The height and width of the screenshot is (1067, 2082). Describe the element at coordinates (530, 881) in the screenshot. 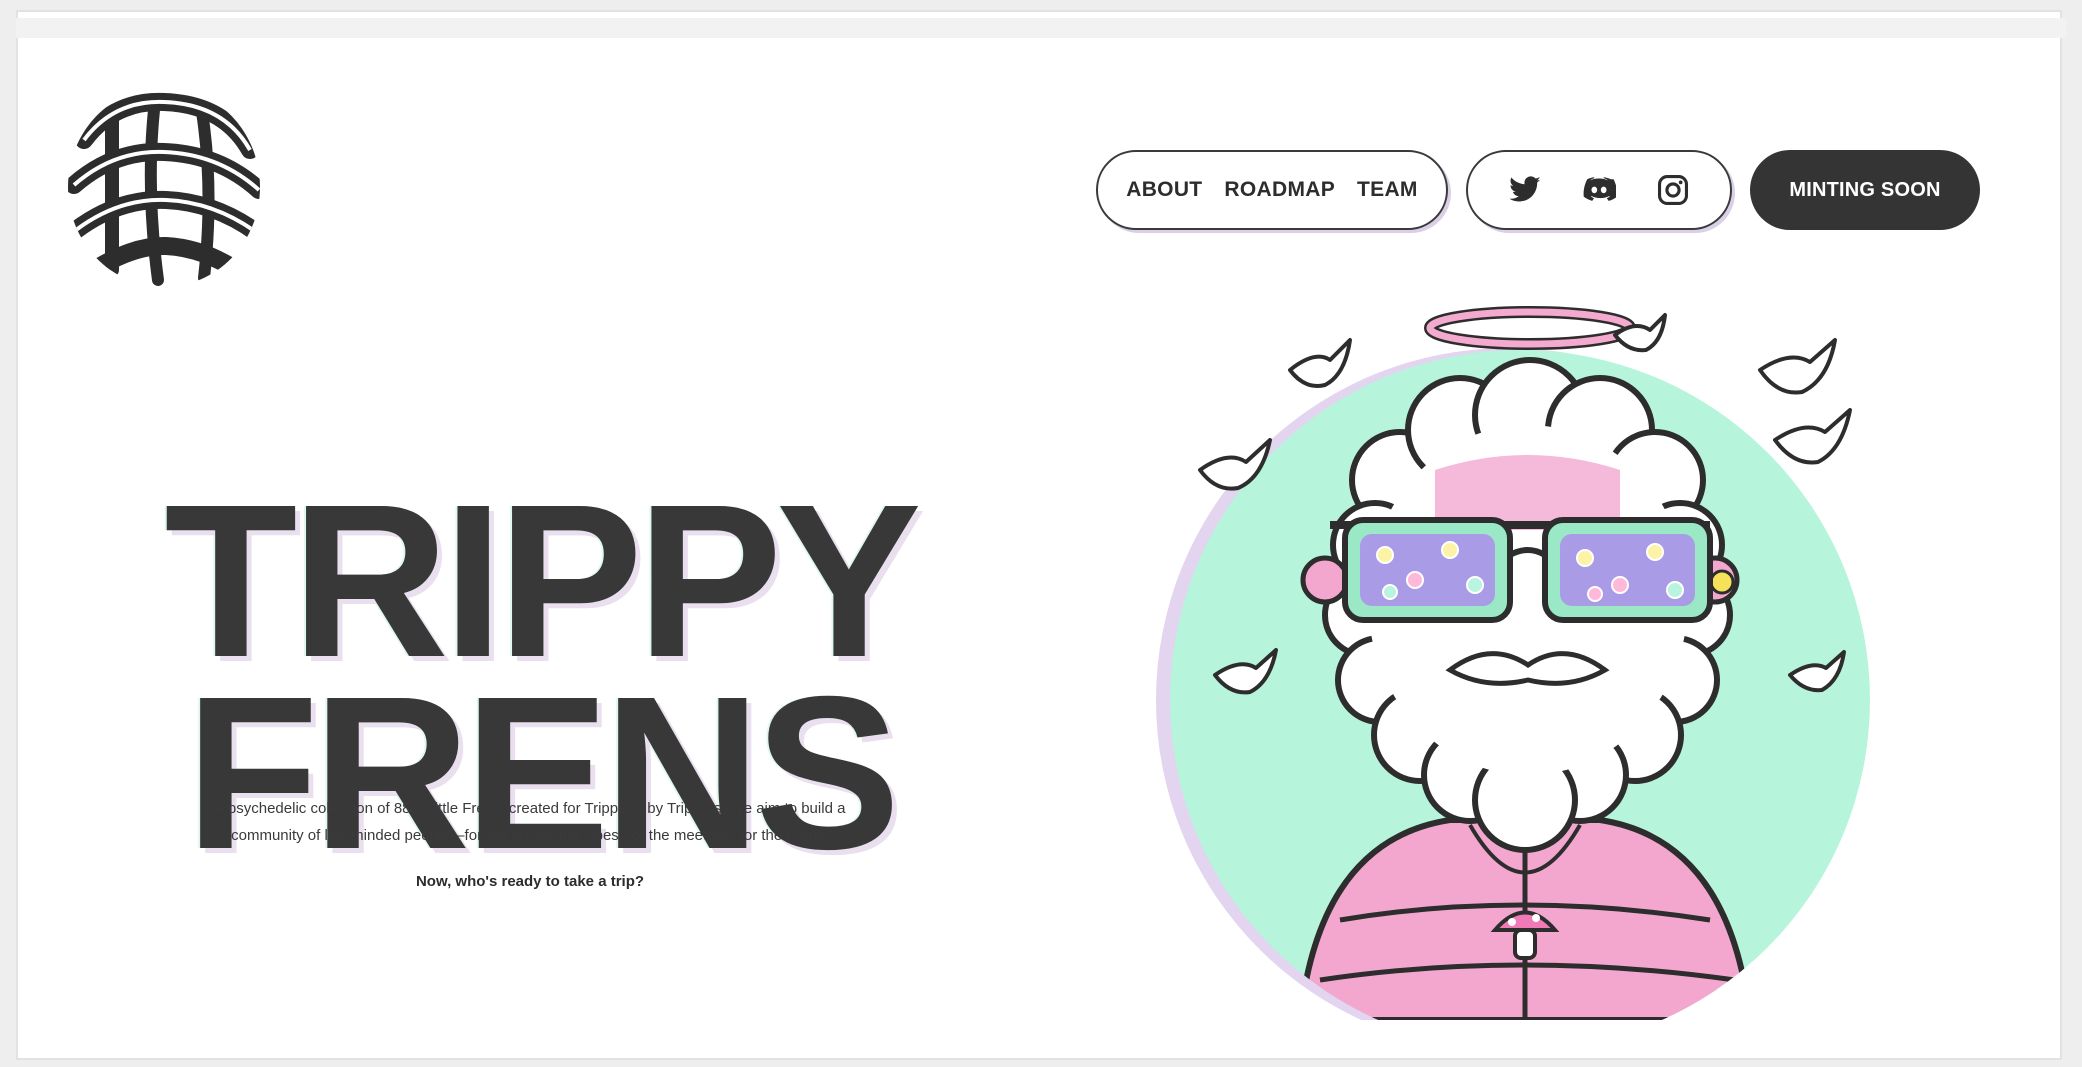

I see `hero-call-to-action: Now, who's ready to take a trip?` at that location.